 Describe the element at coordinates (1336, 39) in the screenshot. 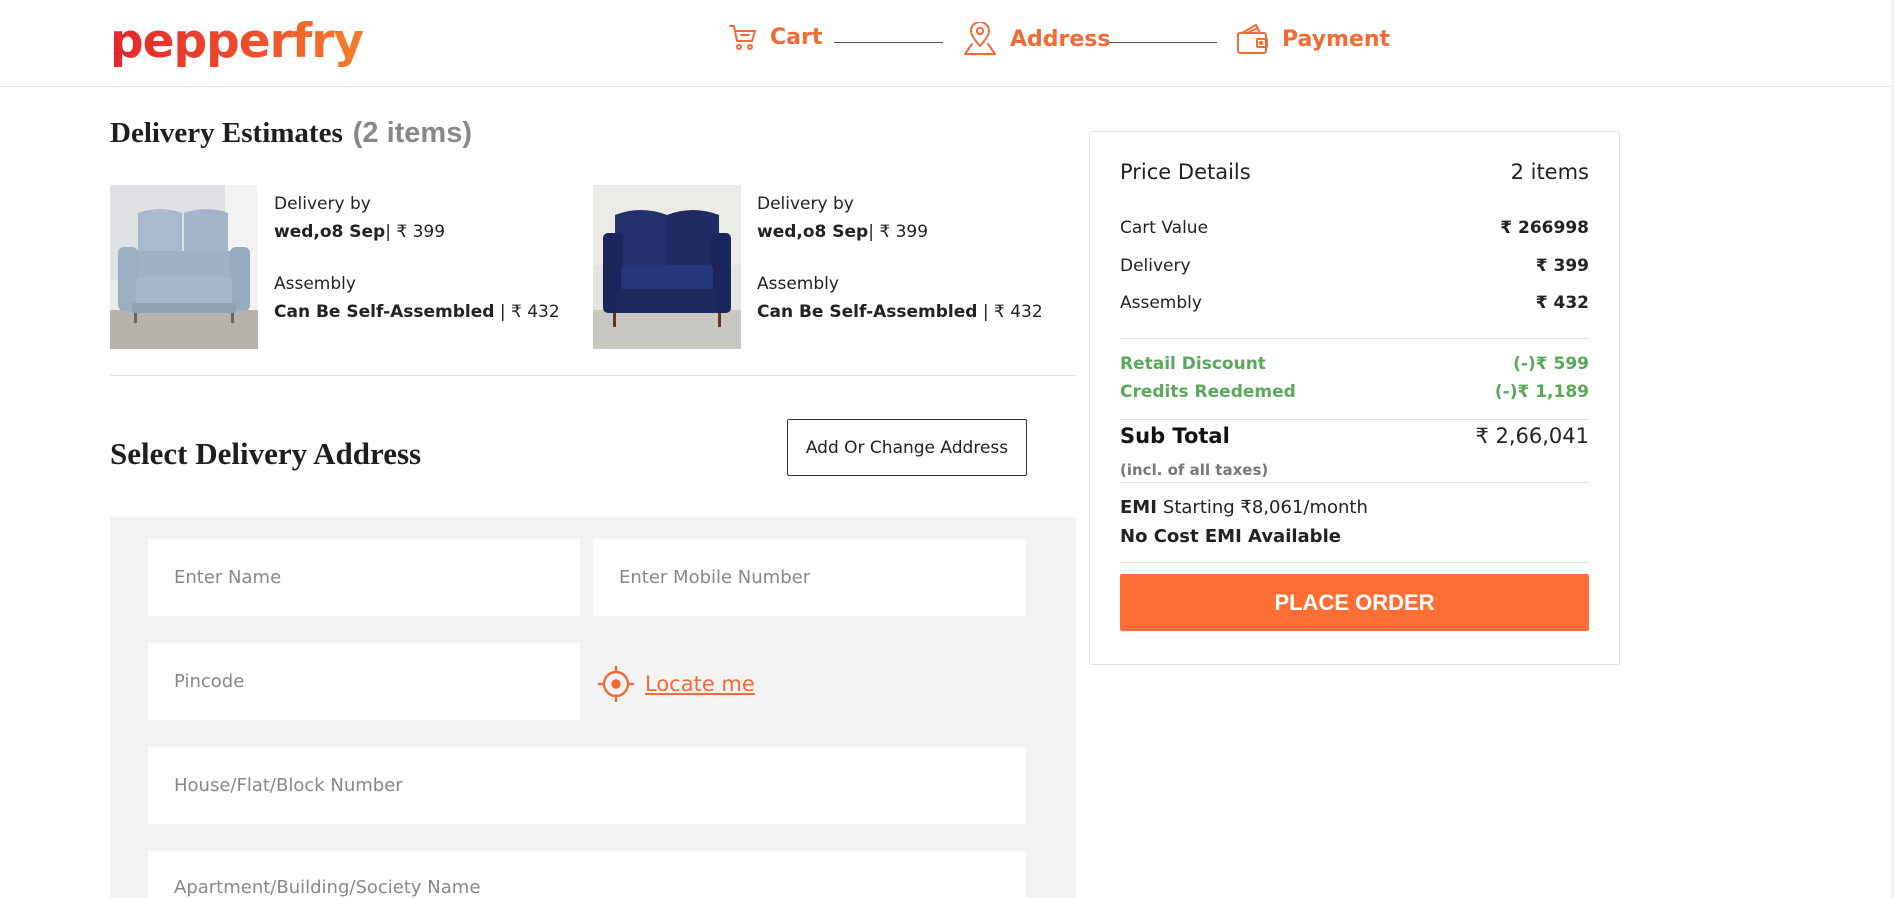

I see `step-payment-label: Payment` at that location.